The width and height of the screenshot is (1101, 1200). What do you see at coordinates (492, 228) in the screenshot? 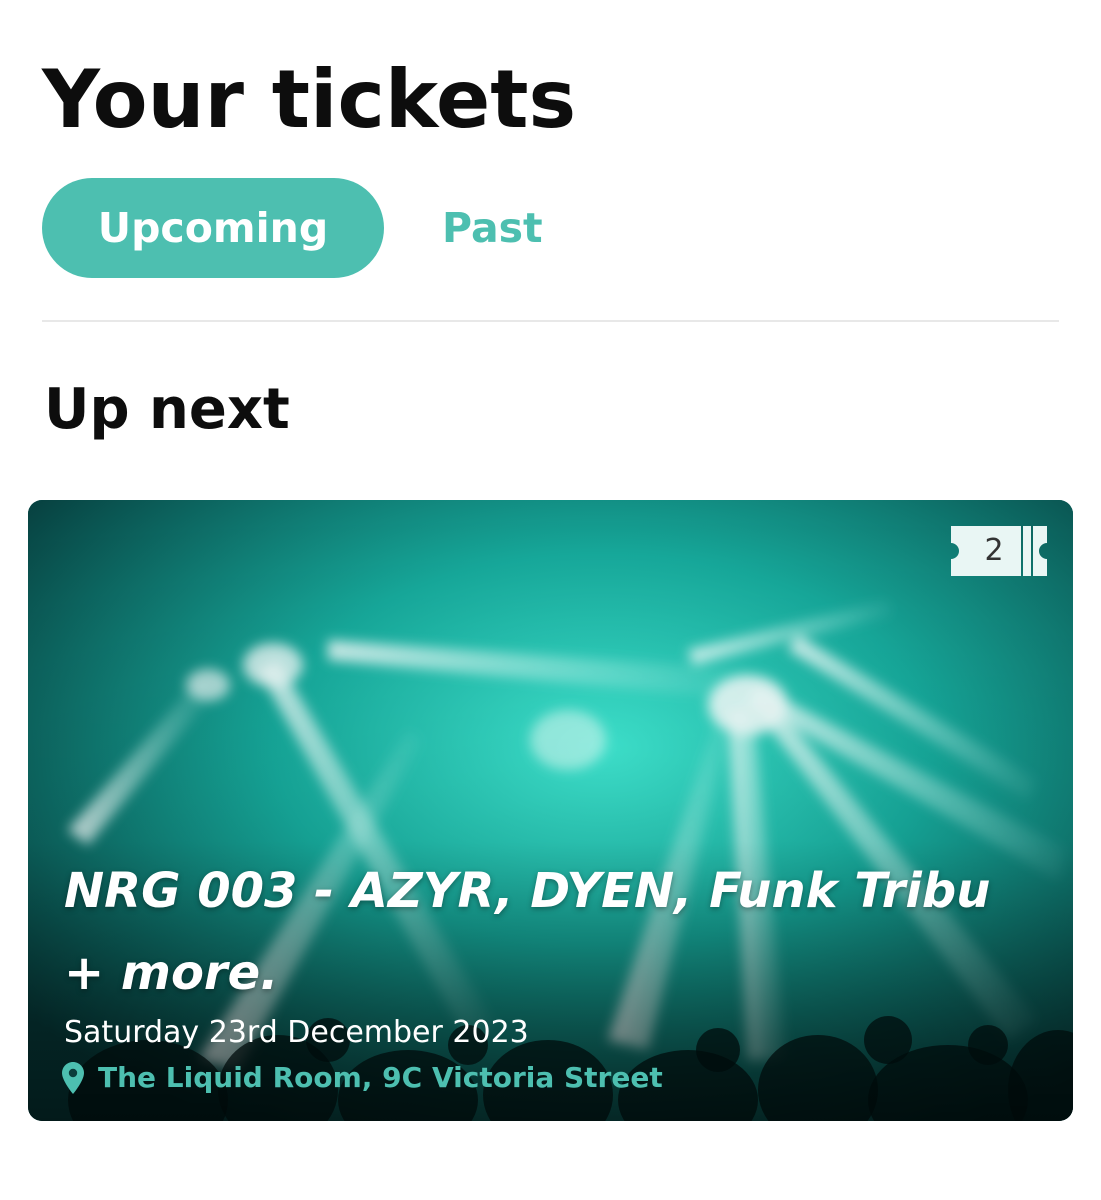
I see `tab-past: Past` at bounding box center [492, 228].